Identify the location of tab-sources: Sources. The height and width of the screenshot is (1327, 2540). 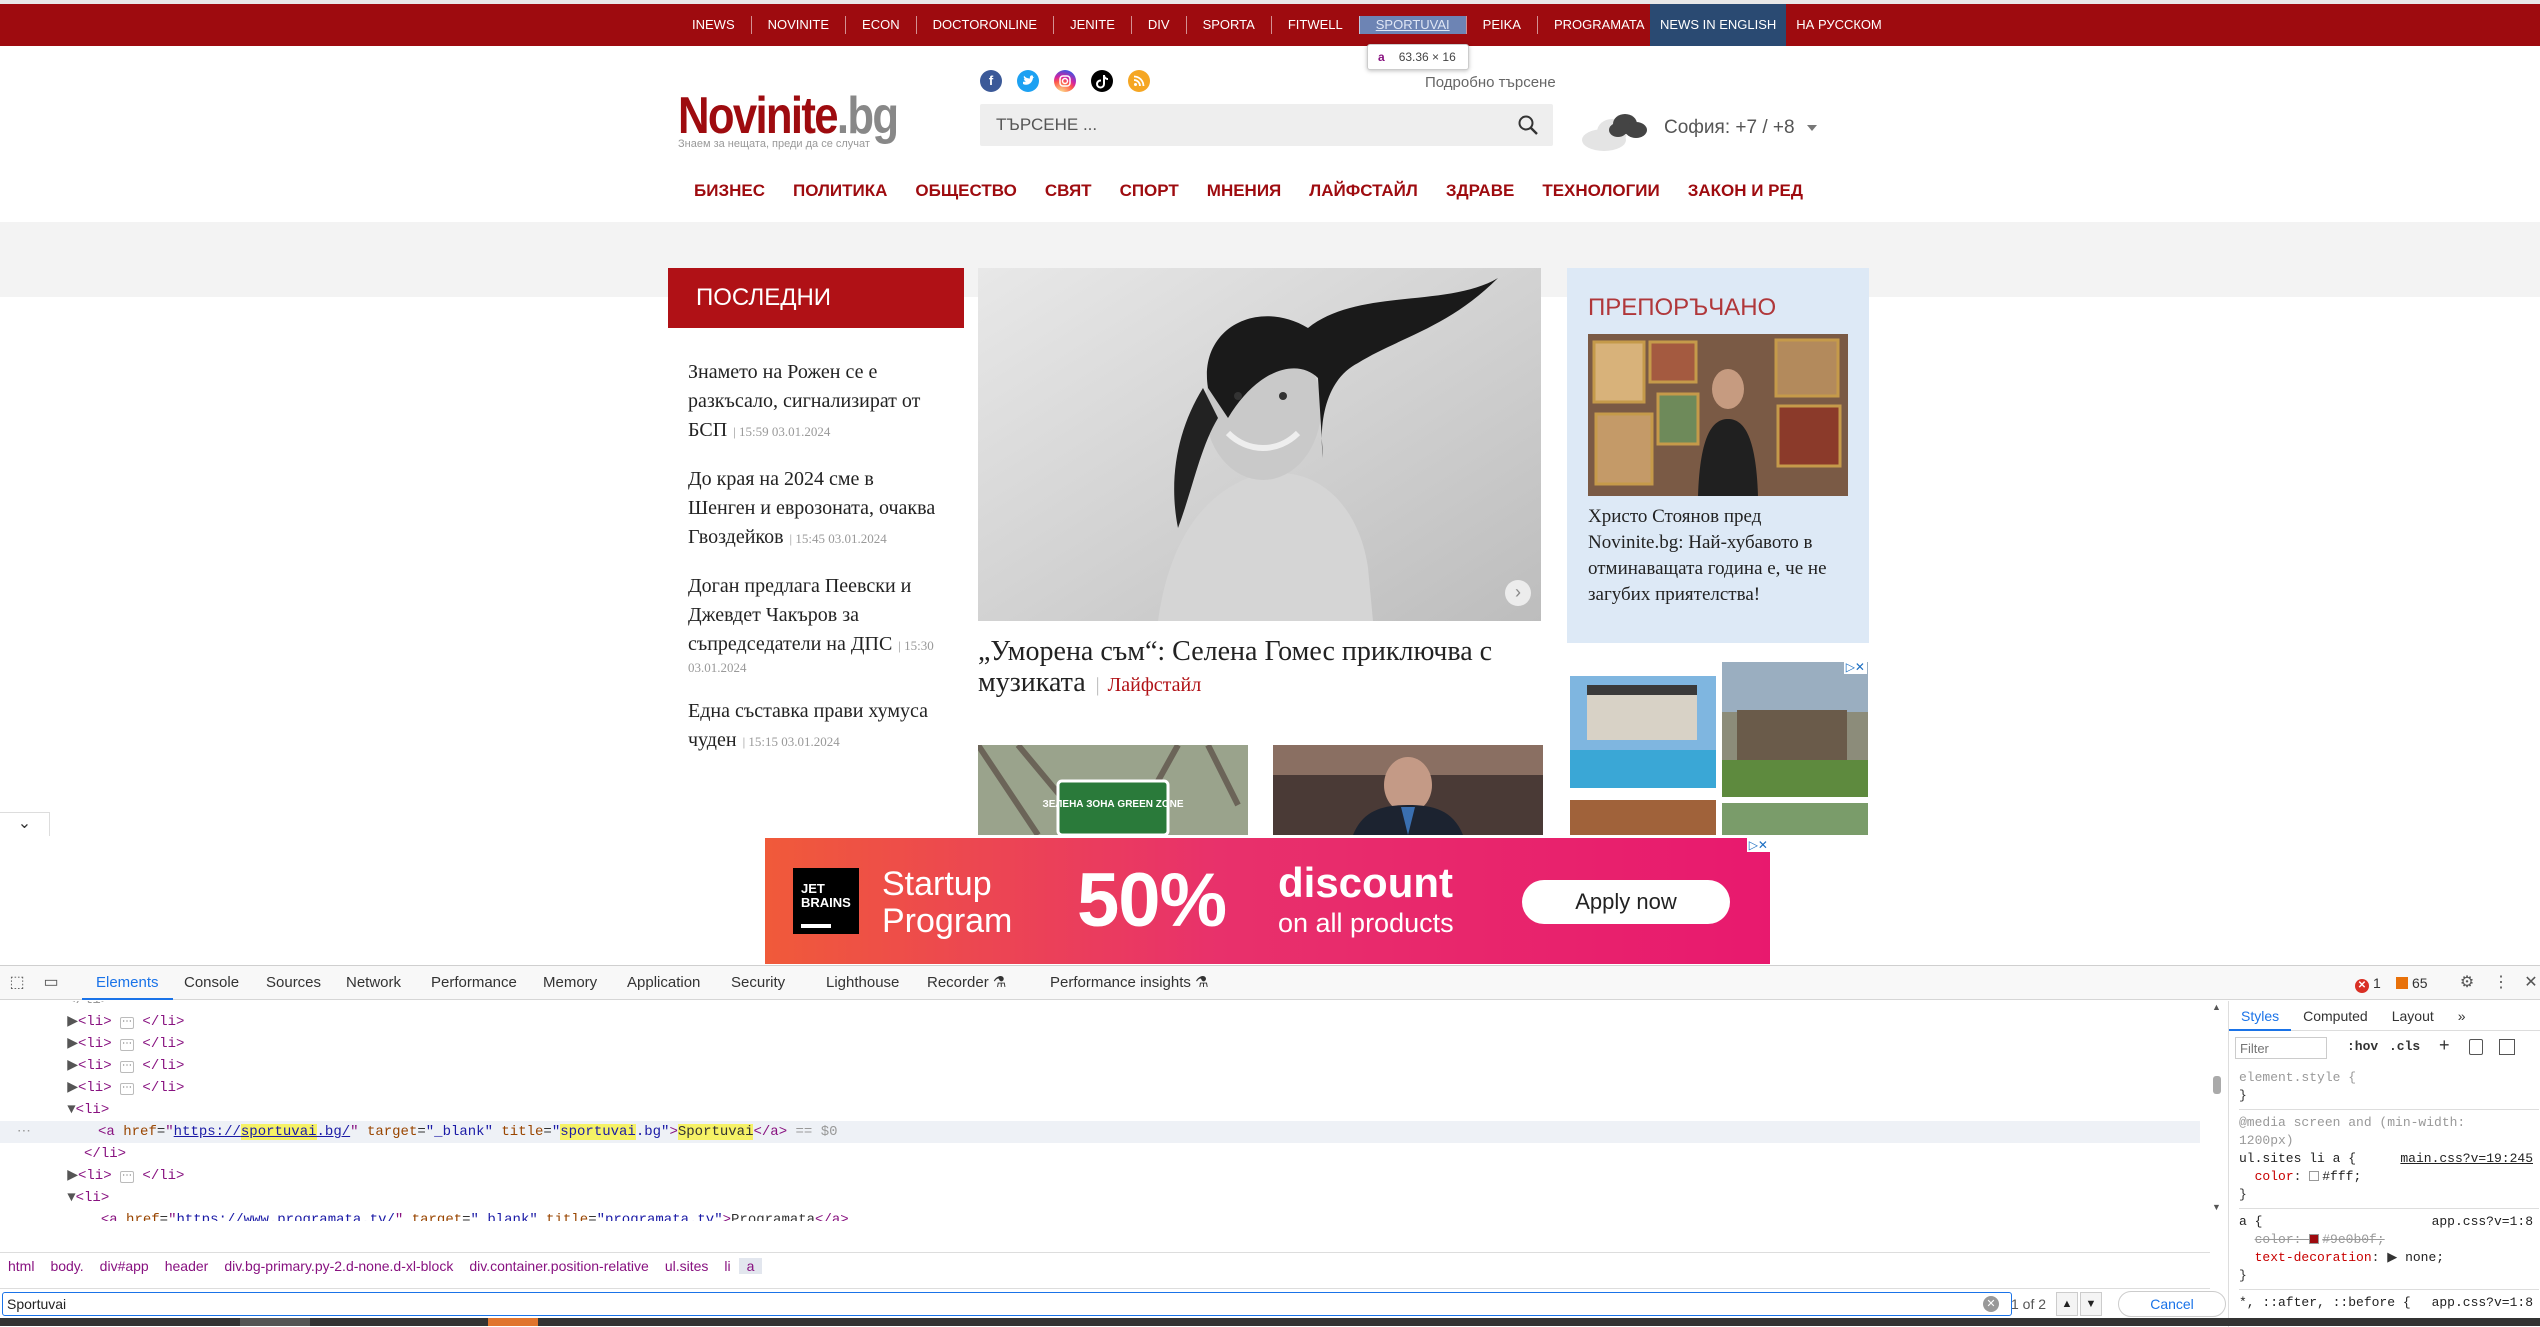
(293, 983).